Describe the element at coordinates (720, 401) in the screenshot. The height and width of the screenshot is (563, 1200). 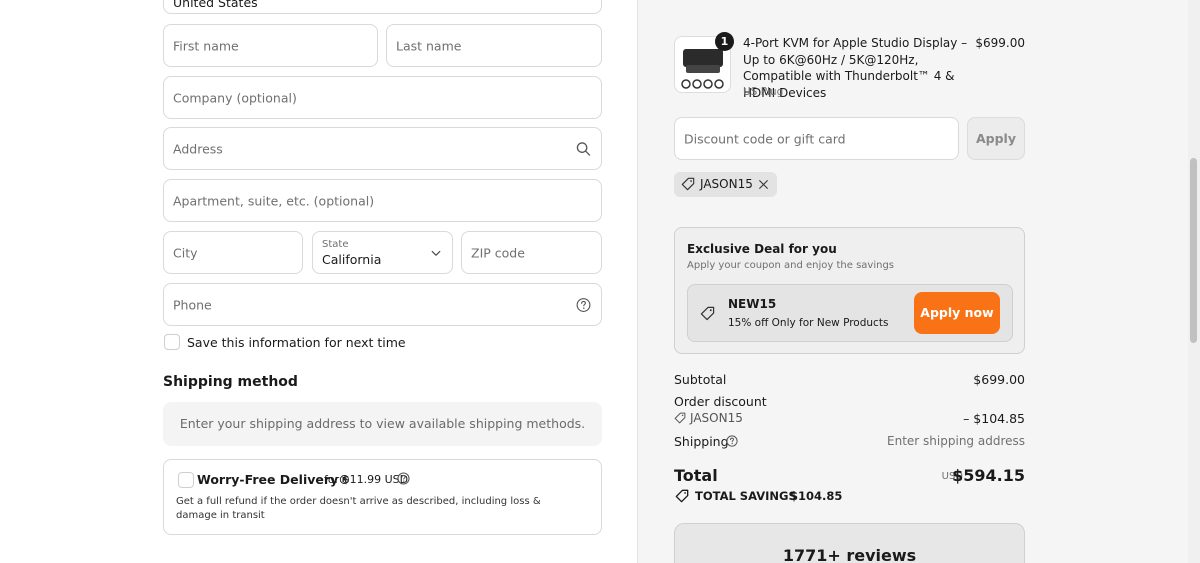
I see `order-discount-label: Order discount` at that location.